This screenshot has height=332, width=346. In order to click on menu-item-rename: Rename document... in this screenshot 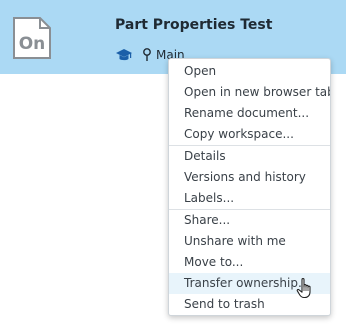, I will do `click(249, 113)`.